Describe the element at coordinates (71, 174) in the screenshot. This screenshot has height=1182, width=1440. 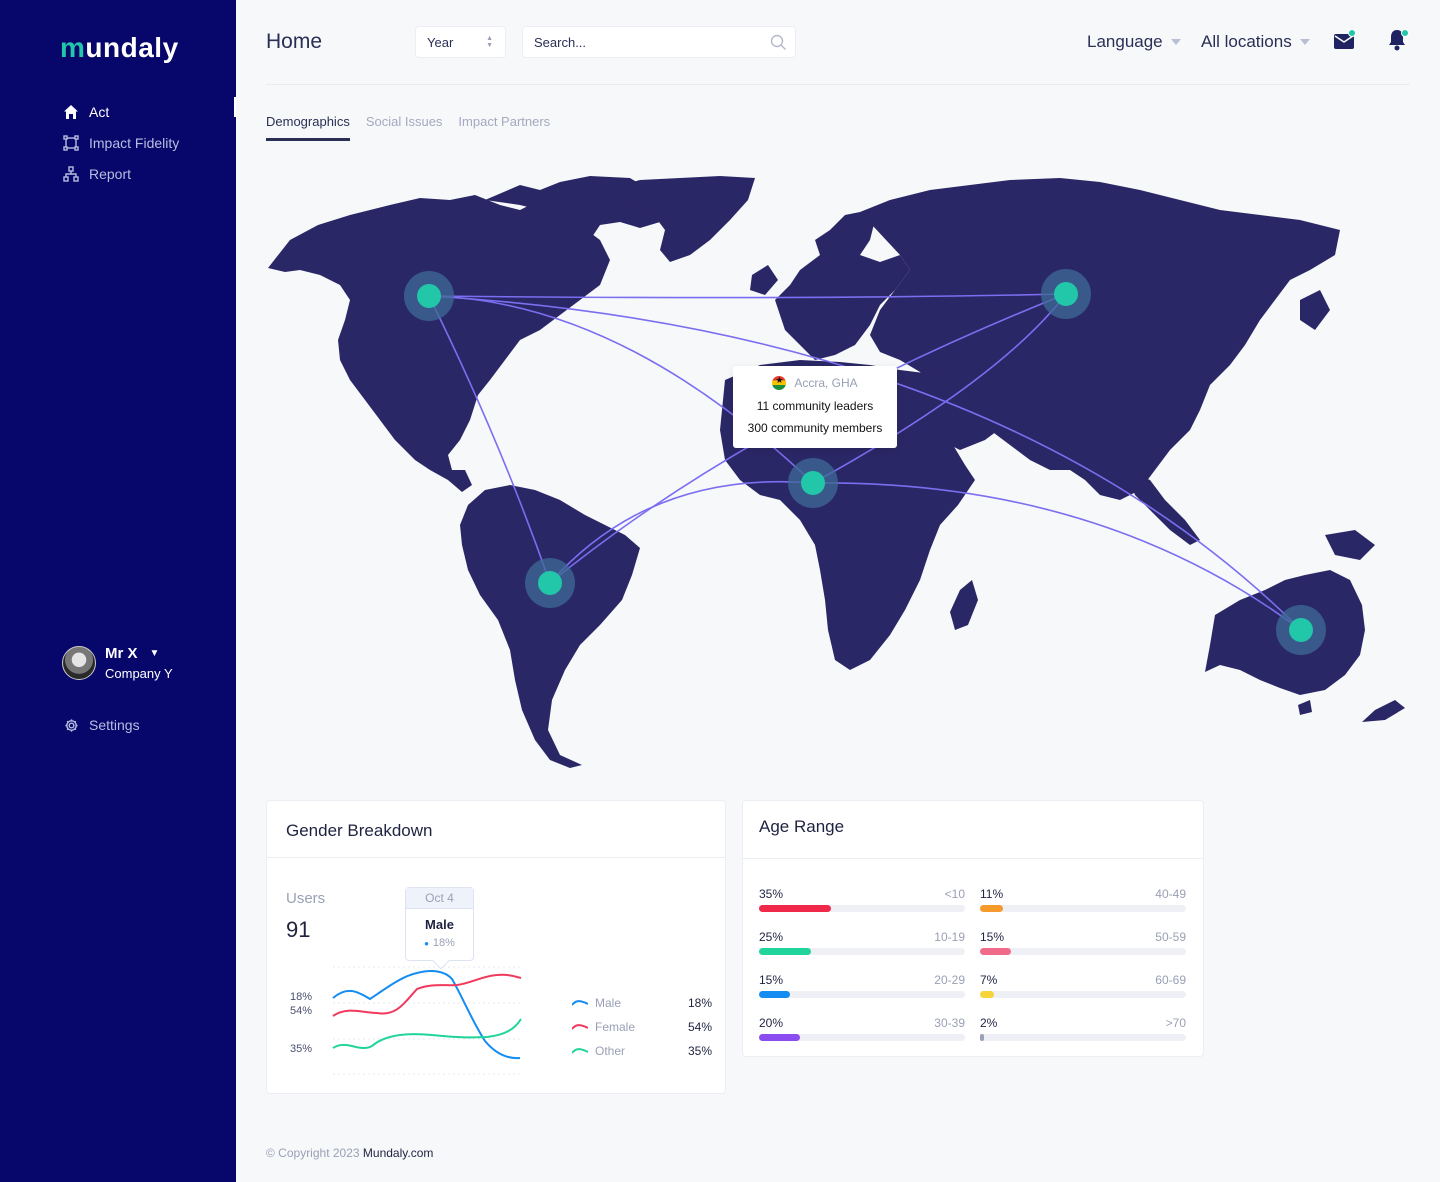
I see `hierarchy-icon` at that location.